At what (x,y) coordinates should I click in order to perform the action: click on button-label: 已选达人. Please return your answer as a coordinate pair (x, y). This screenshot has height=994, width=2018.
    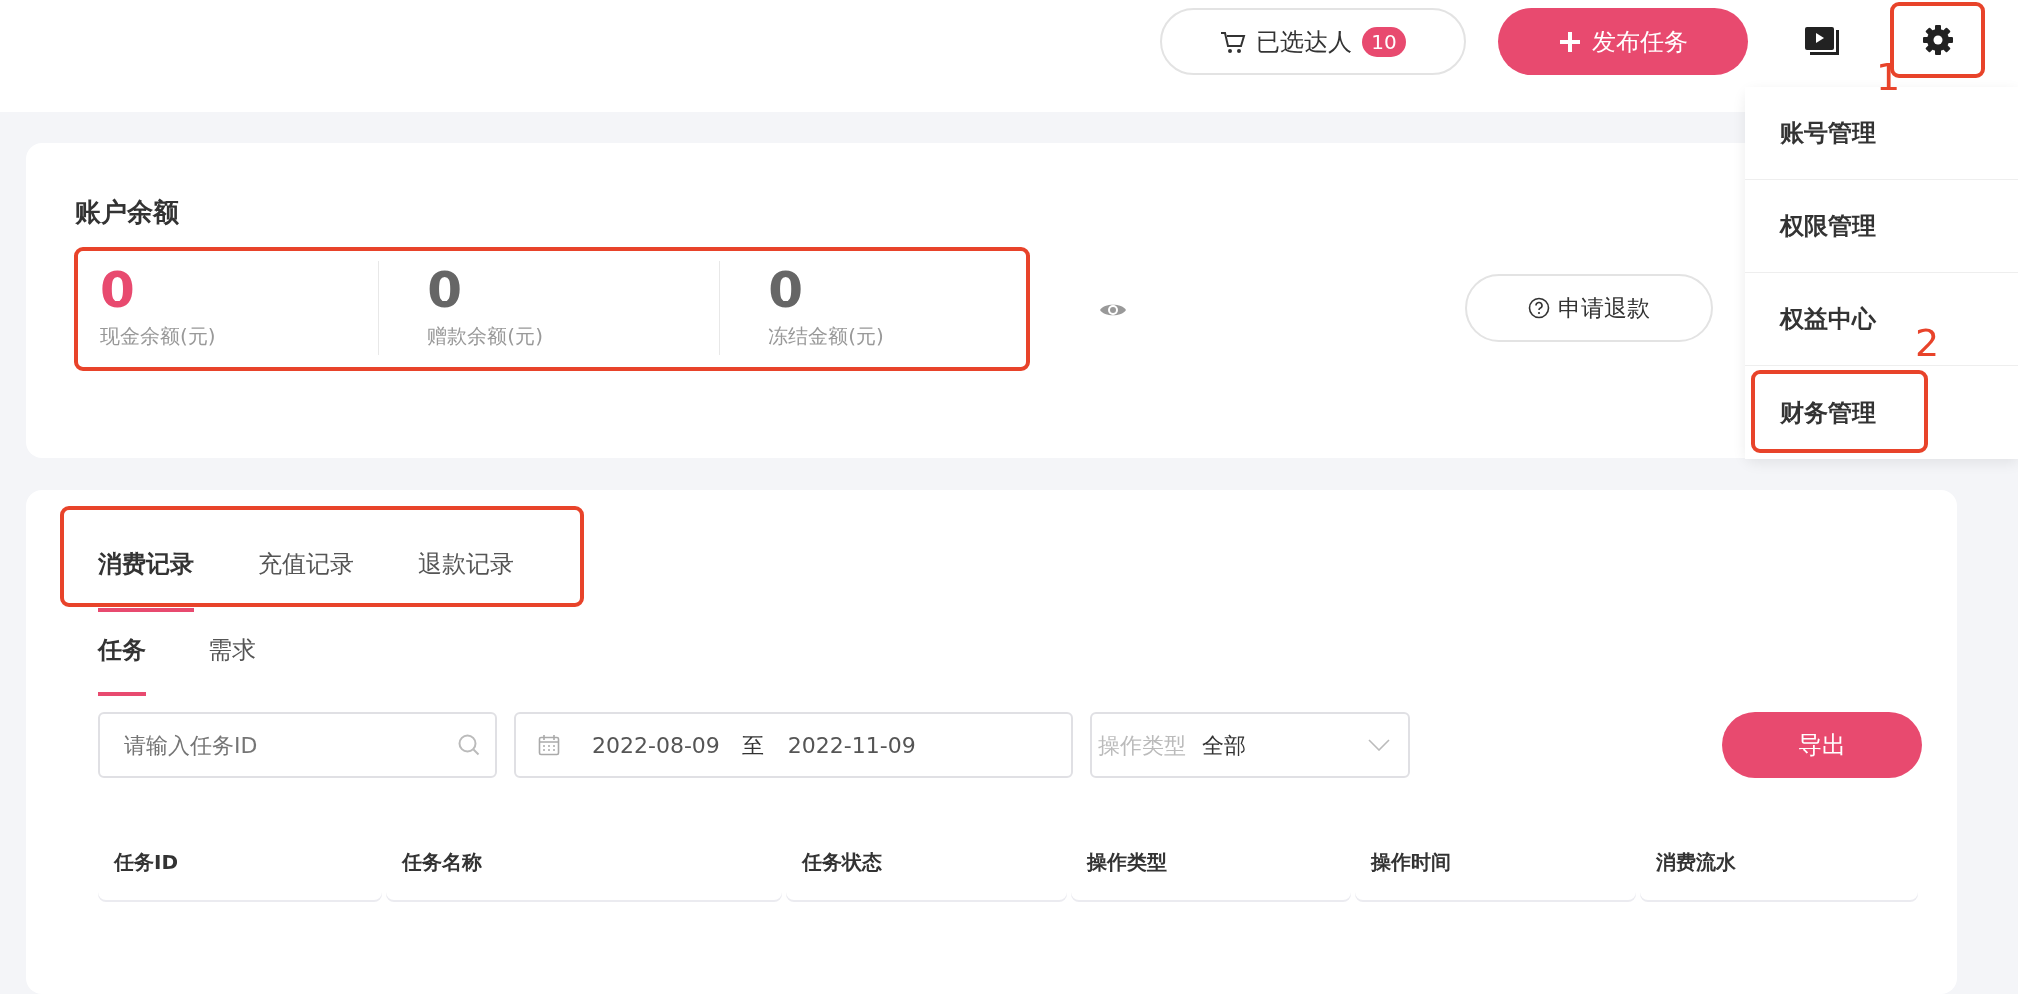
    Looking at the image, I should click on (1304, 42).